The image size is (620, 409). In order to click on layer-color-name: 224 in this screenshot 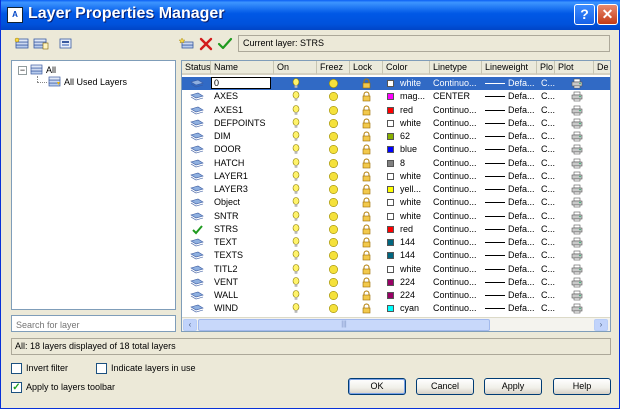, I will do `click(415, 295)`.